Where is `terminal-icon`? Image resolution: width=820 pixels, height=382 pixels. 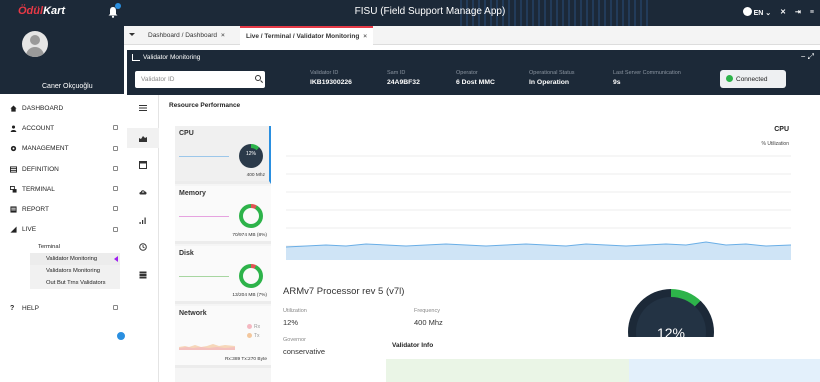
terminal-icon is located at coordinates (13, 189).